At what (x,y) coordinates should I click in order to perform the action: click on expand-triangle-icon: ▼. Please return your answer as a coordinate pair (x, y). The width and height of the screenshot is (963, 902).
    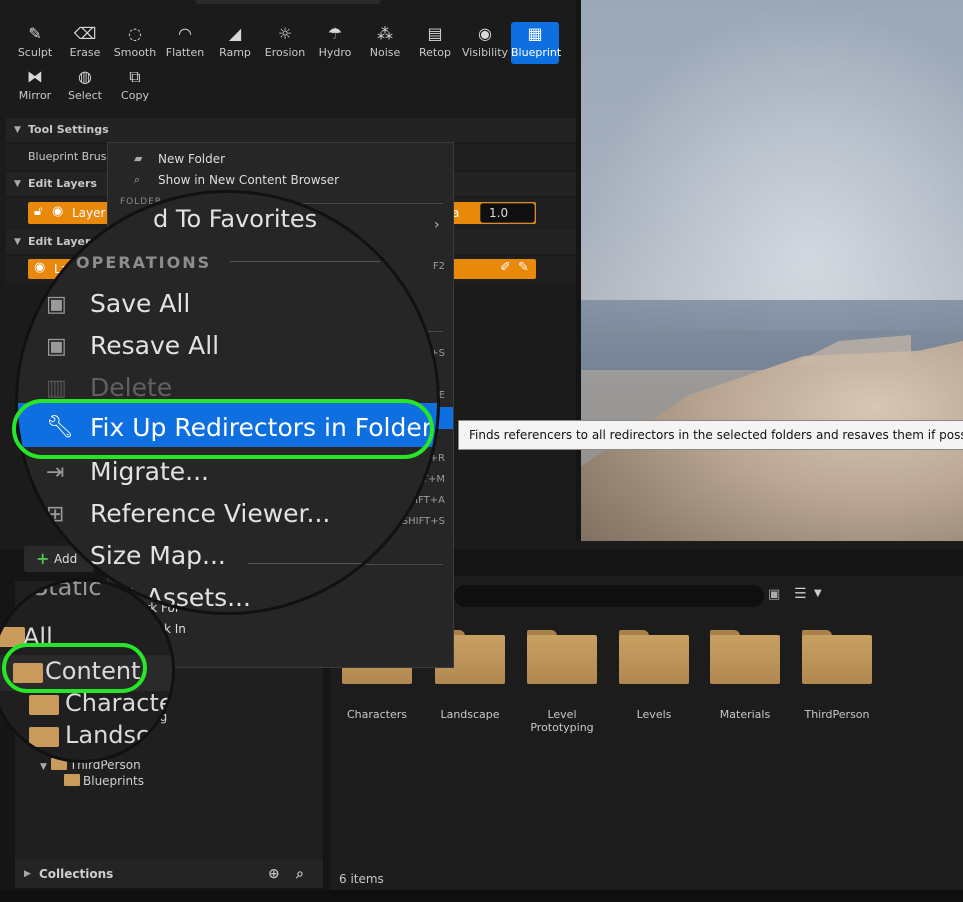
    Looking at the image, I should click on (43, 767).